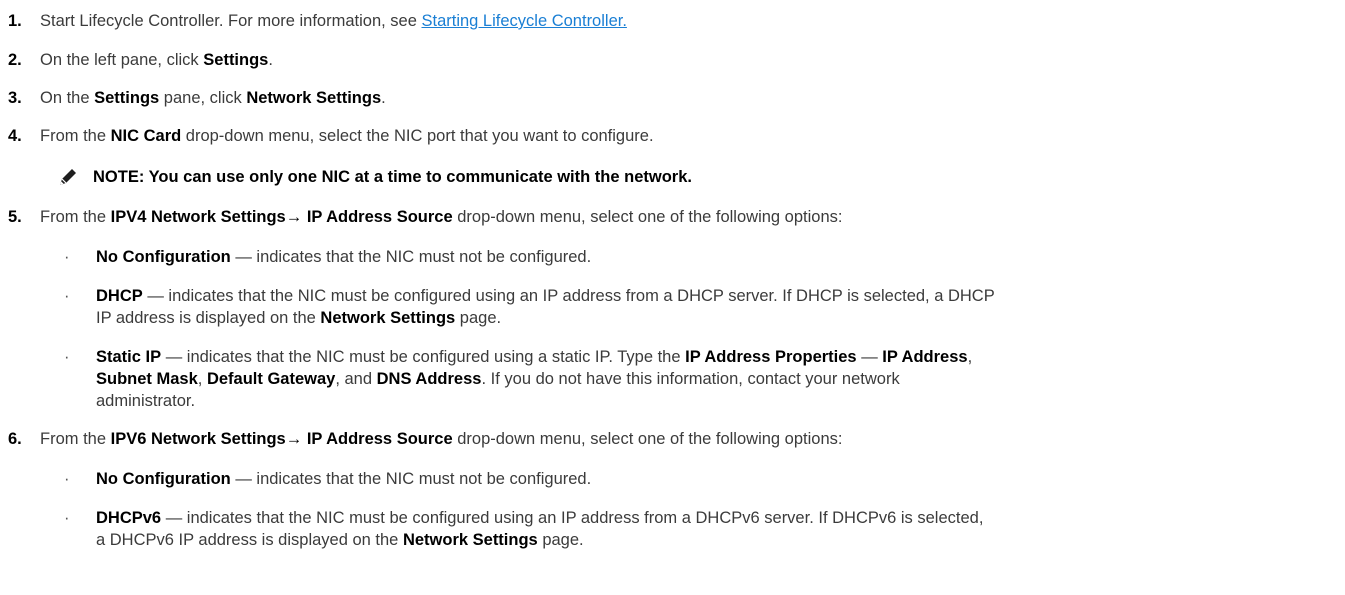  Describe the element at coordinates (15, 439) in the screenshot. I see `step-number: 6.` at that location.